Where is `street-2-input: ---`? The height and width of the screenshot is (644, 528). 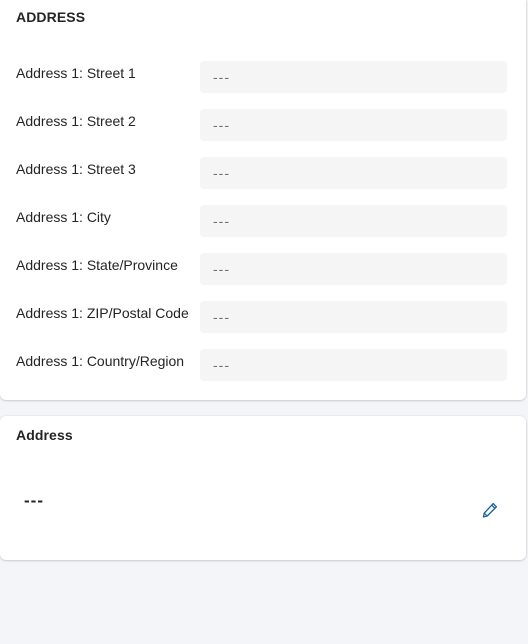
street-2-input: --- is located at coordinates (353, 125).